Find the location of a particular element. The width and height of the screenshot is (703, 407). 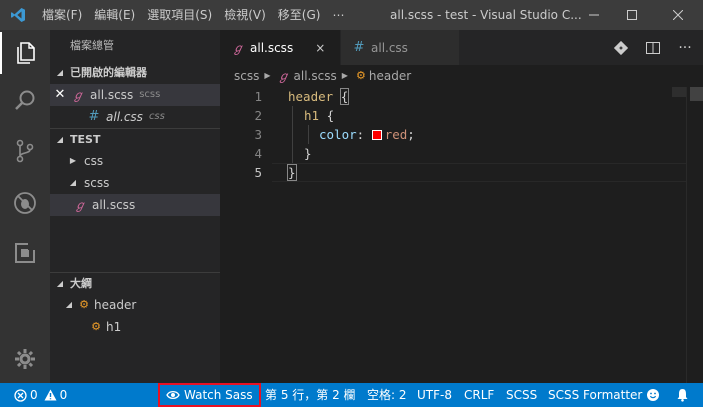

open-editor-item-all-scss: ✕ ℊ all.scss scss is located at coordinates (135, 95).